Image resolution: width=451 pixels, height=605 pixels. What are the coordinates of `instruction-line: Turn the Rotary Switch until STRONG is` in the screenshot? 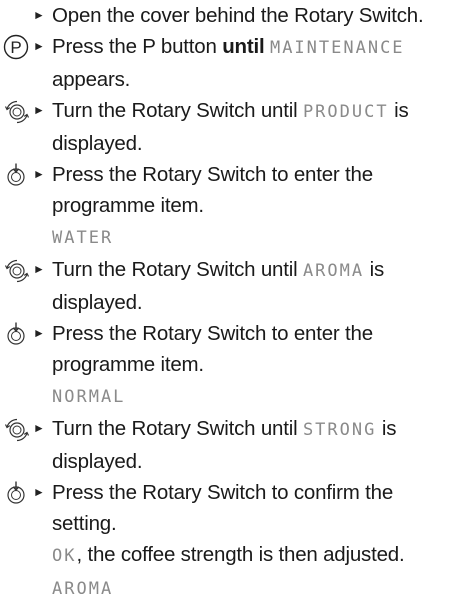 It's located at (247, 429).